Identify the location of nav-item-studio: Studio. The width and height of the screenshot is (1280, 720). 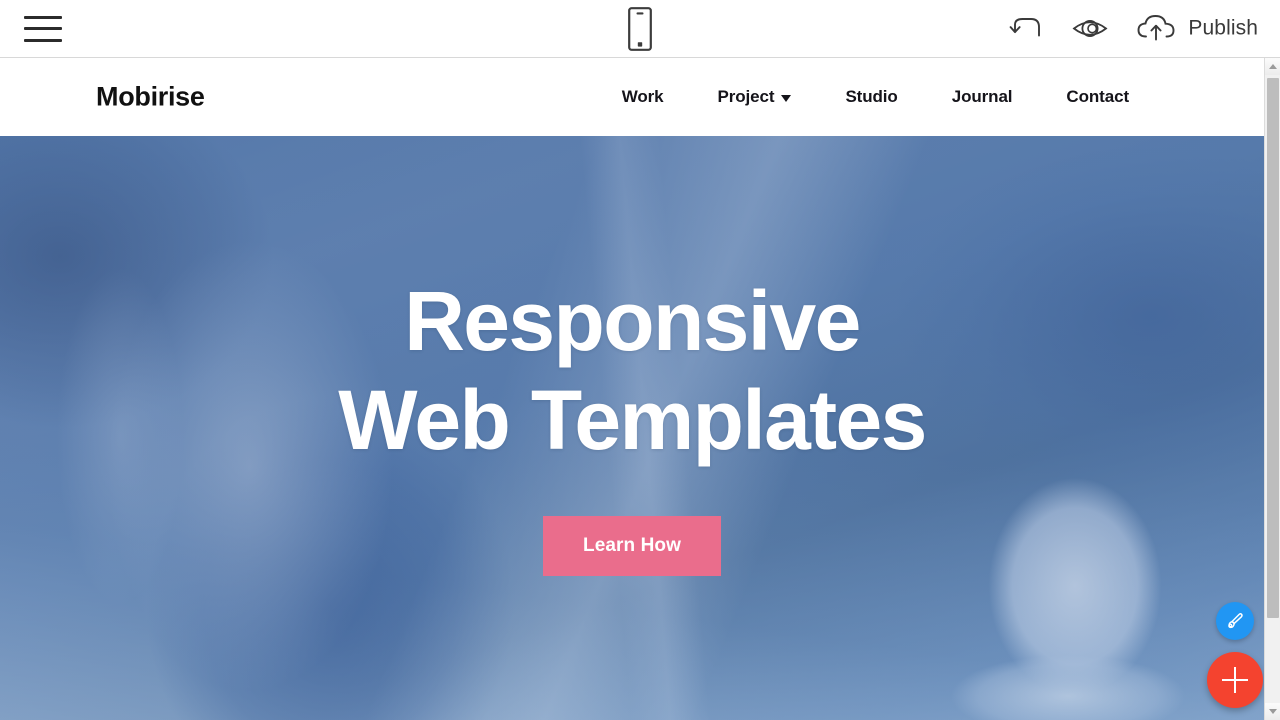
(871, 97).